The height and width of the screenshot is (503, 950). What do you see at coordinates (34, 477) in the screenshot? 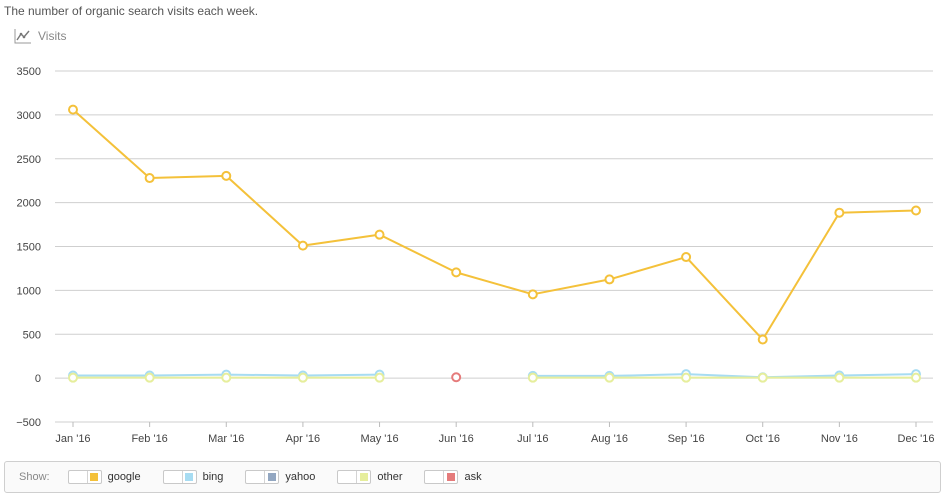
I see `legend-show-label: Show:` at bounding box center [34, 477].